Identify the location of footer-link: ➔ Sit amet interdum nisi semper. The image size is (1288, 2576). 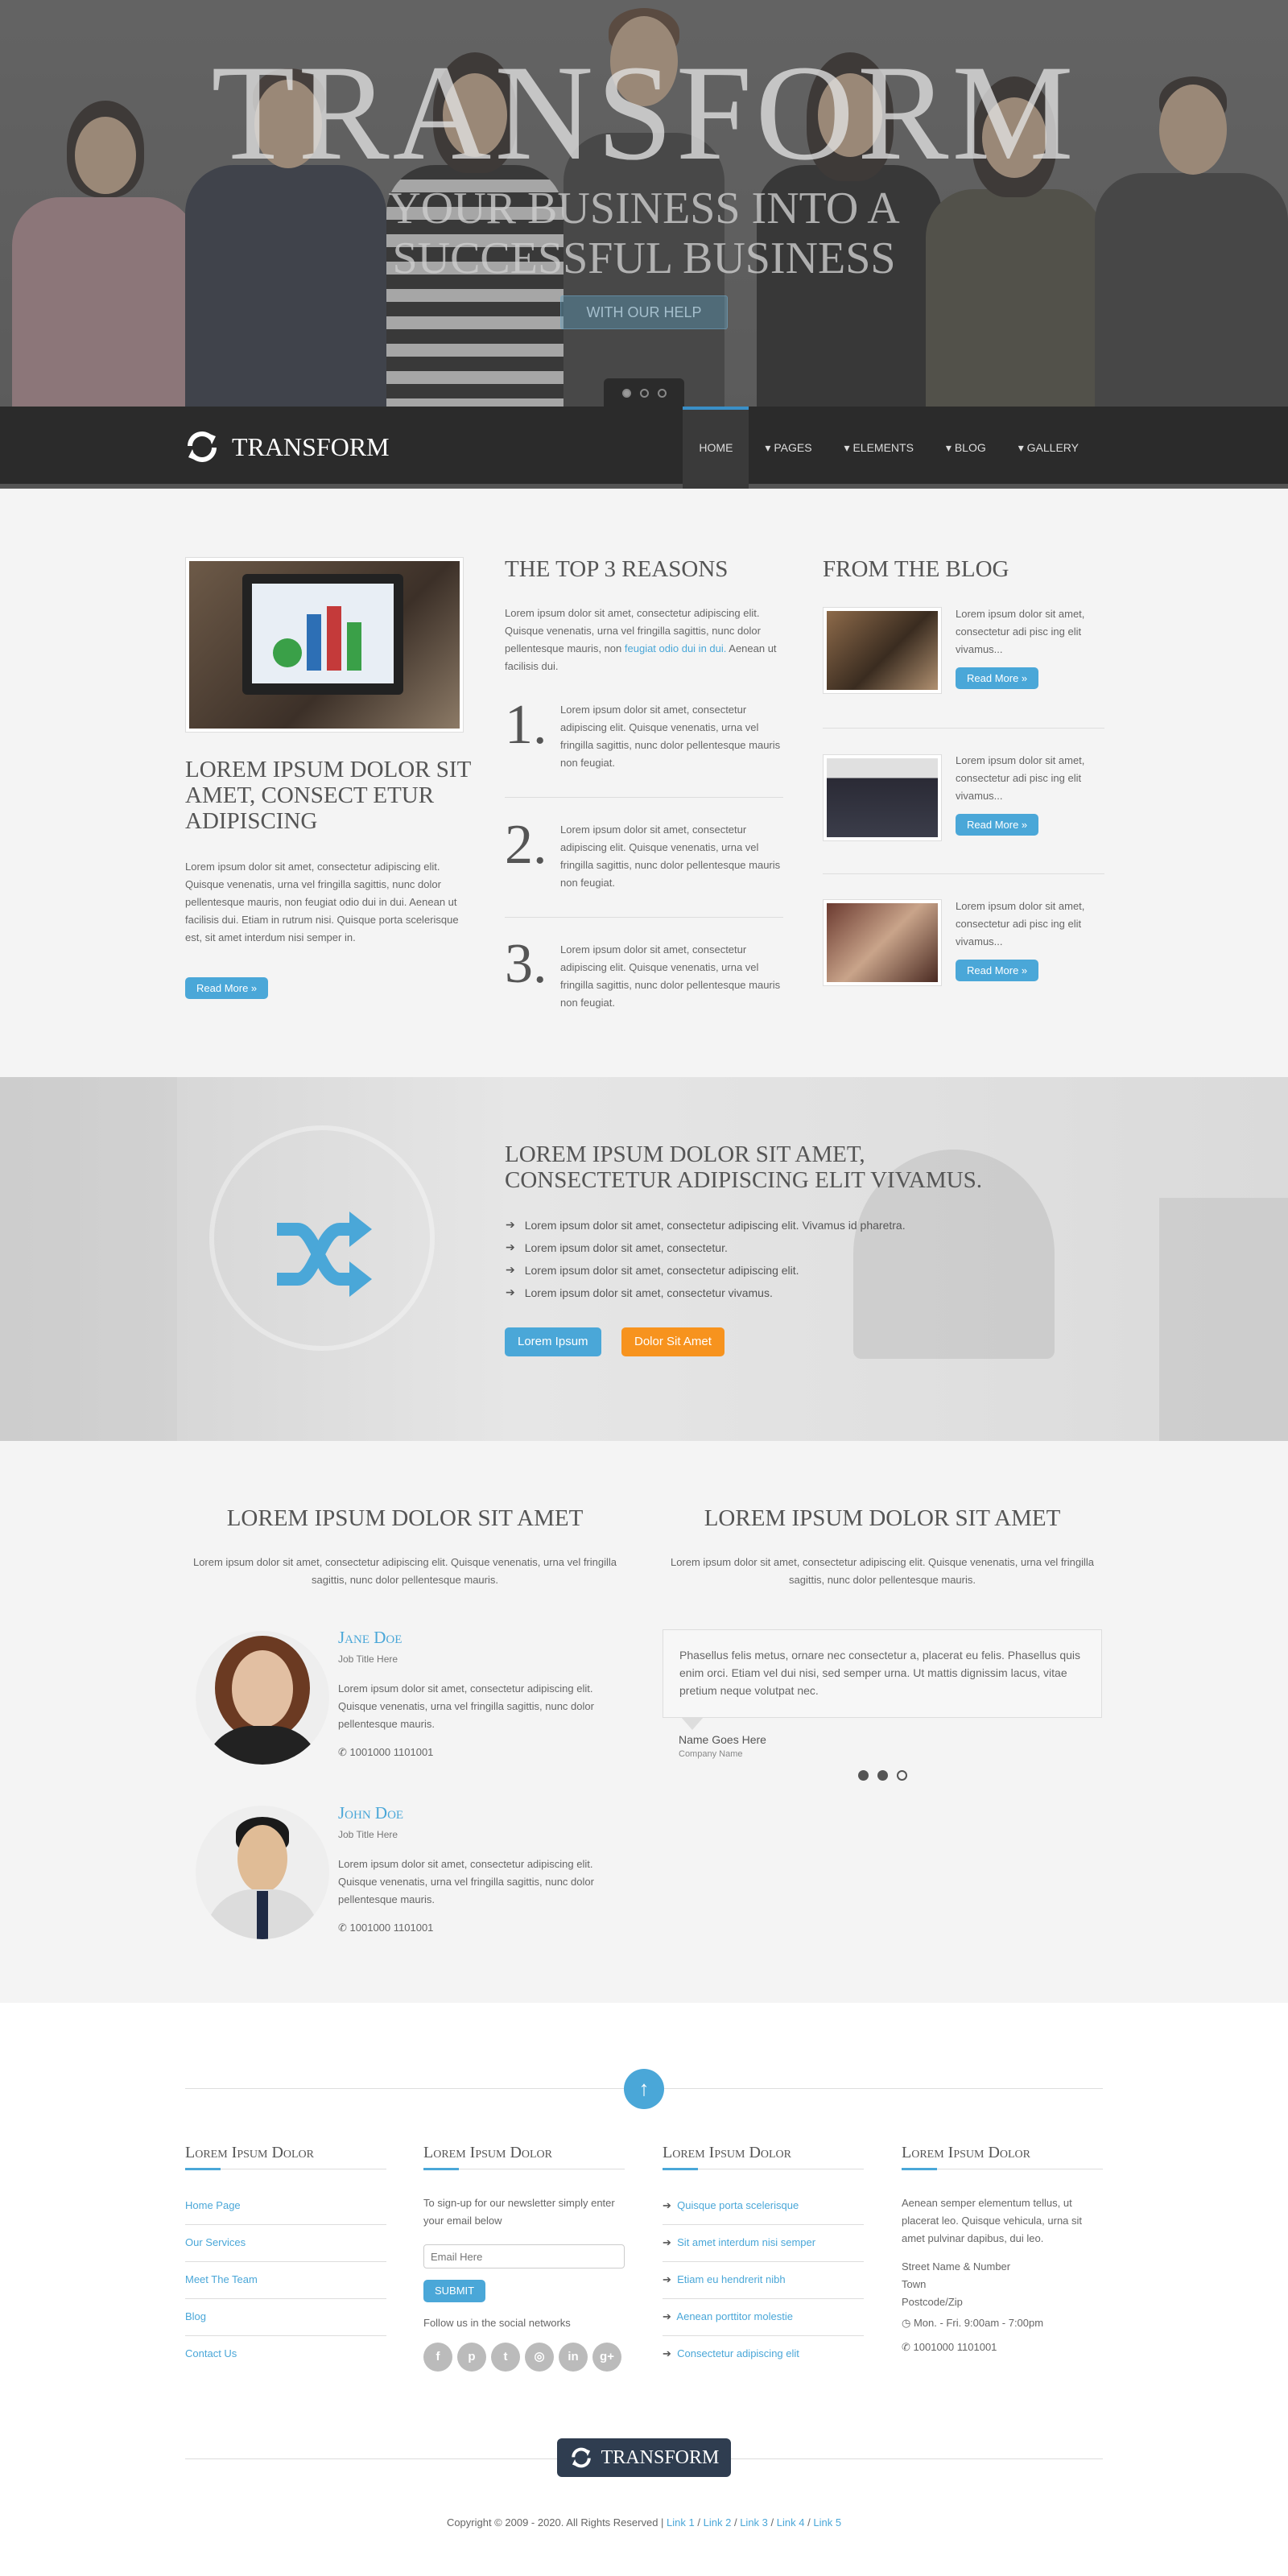
(739, 2242).